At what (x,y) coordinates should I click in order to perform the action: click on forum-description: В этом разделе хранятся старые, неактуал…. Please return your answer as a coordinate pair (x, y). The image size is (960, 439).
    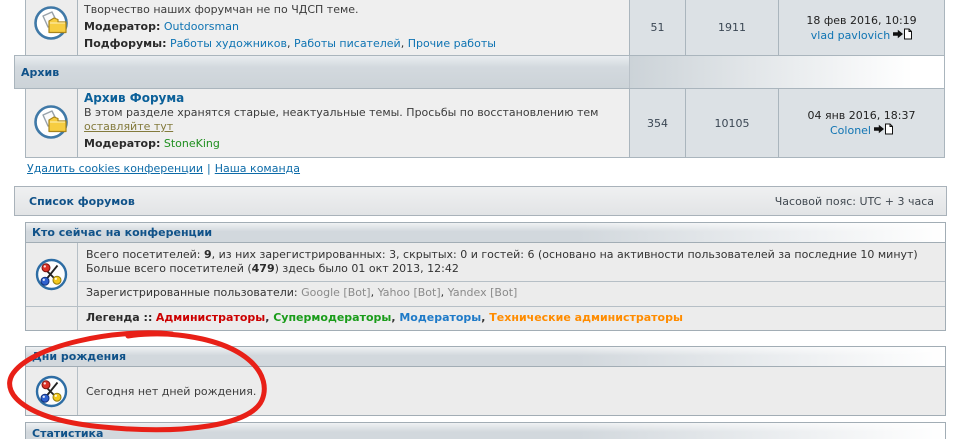
    Looking at the image, I should click on (353, 120).